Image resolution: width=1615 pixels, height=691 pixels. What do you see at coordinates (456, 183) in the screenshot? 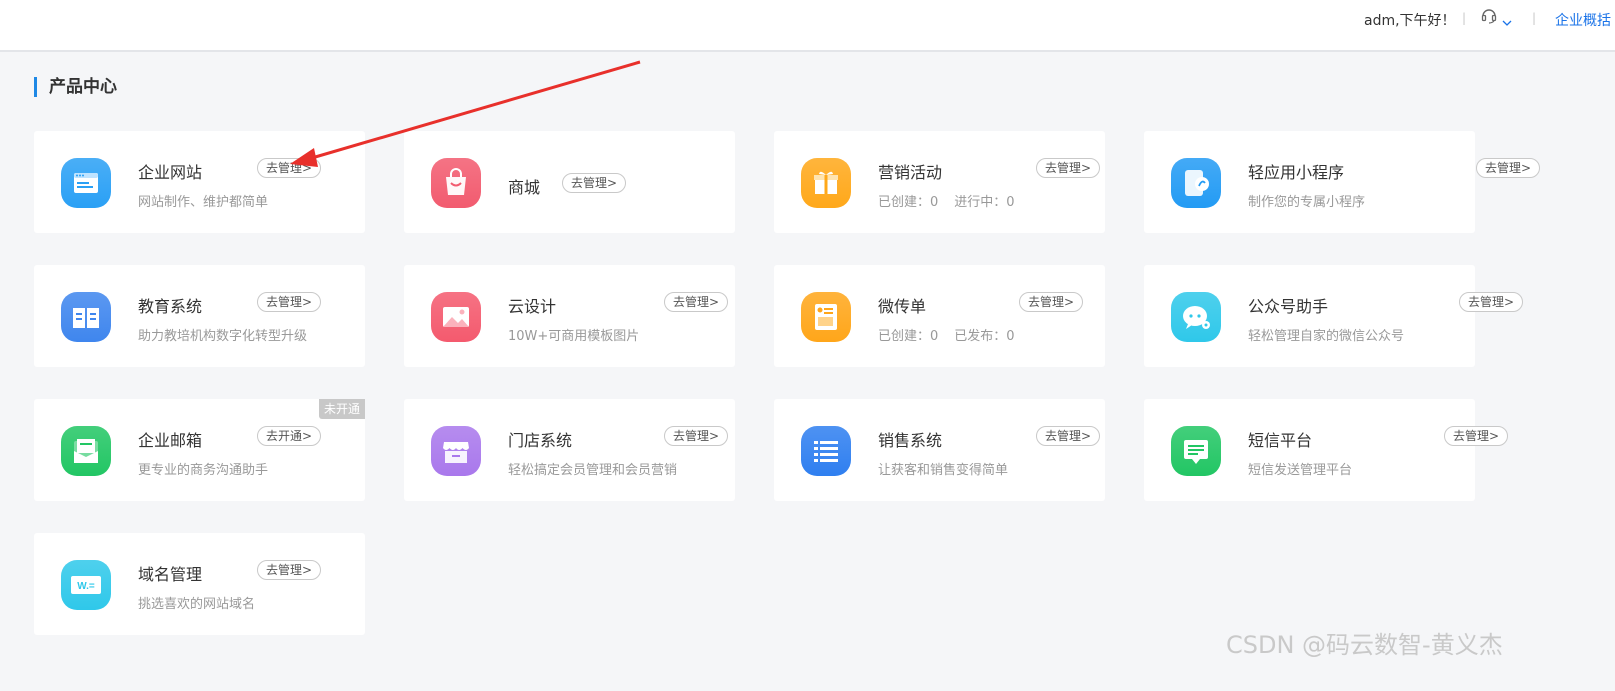
I see `shopping-bag-icon` at bounding box center [456, 183].